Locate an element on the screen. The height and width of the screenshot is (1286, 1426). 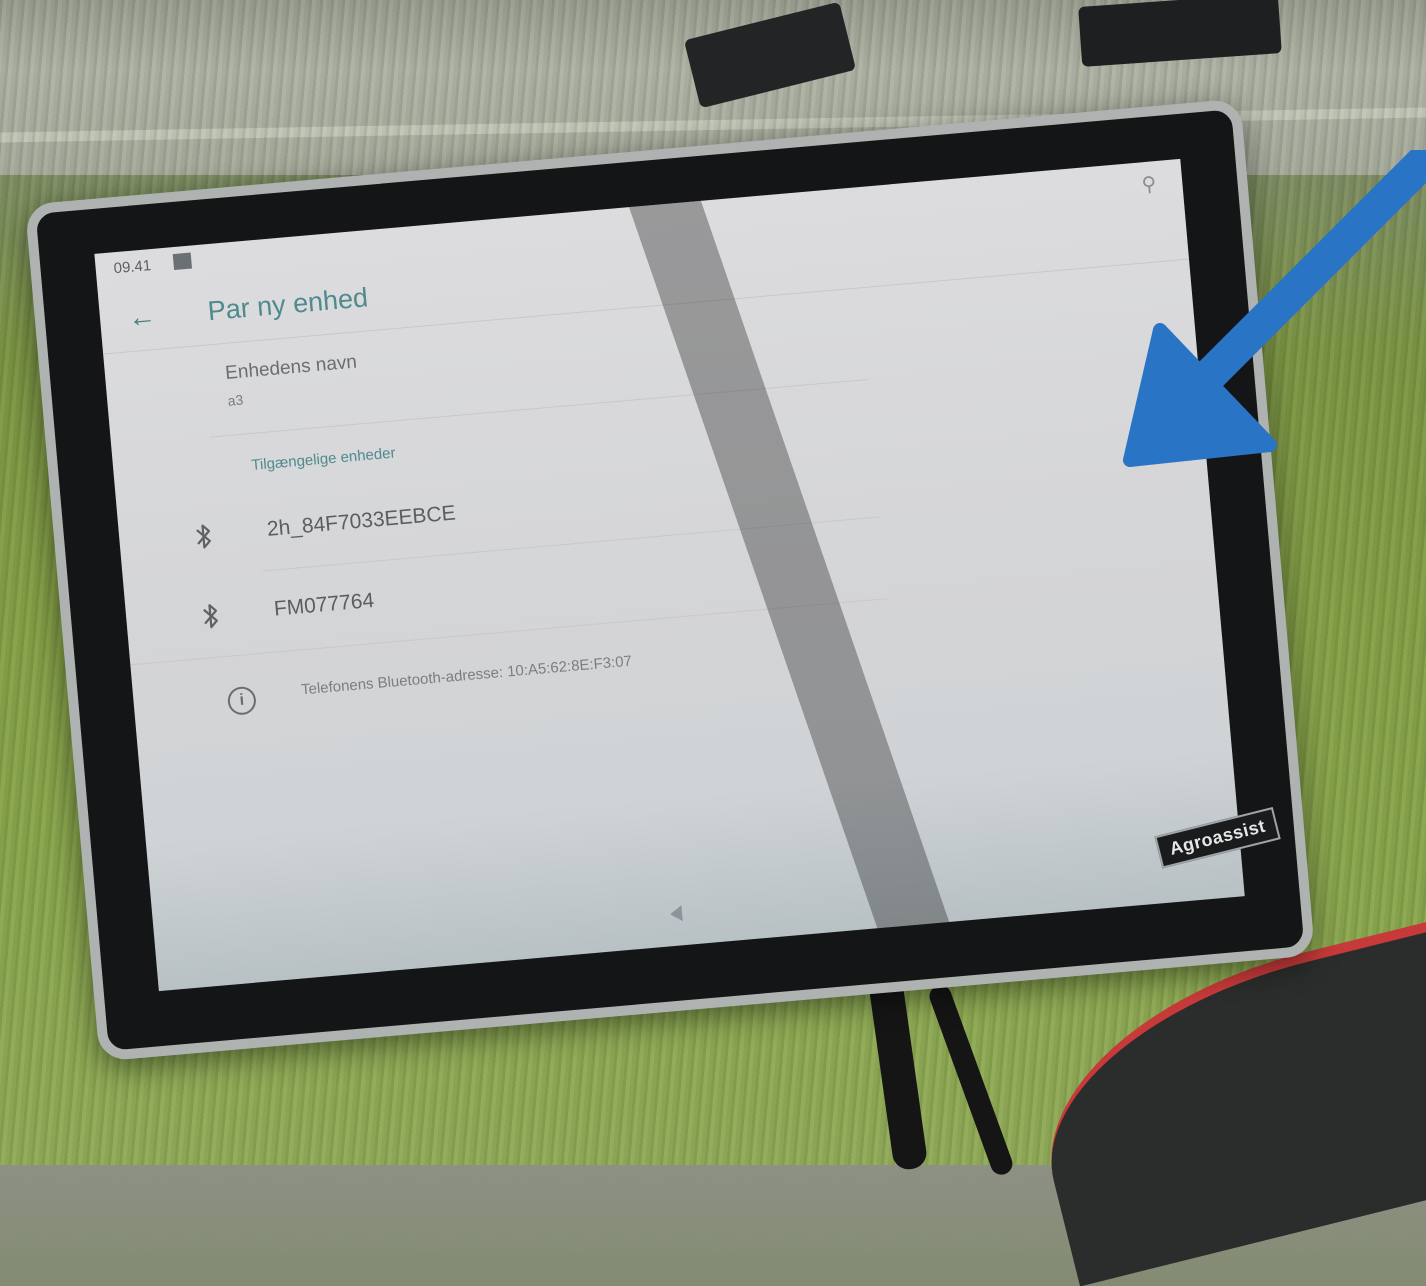
device-name-value: a3 is located at coordinates (235, 400).